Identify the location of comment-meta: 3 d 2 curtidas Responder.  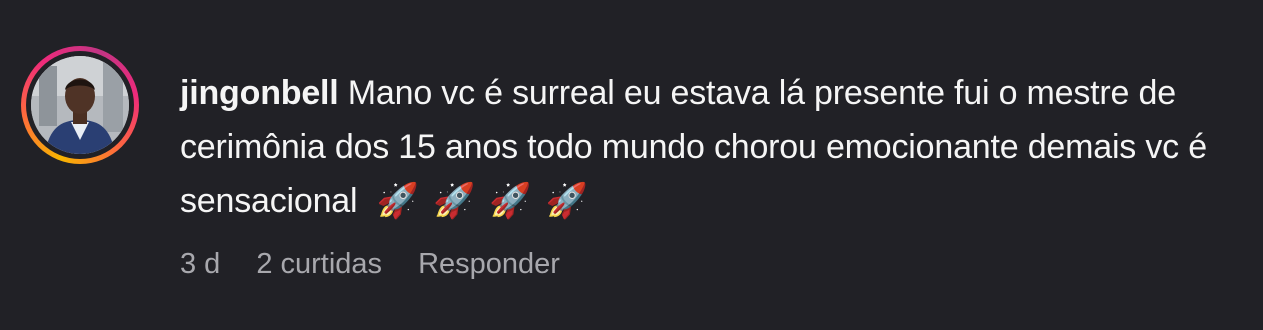
(370, 264).